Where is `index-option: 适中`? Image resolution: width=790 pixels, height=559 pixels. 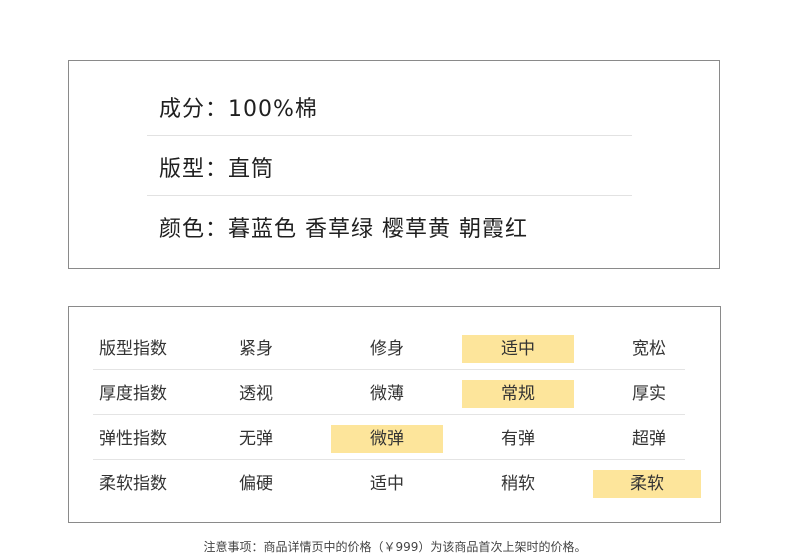 index-option: 适中 is located at coordinates (387, 484).